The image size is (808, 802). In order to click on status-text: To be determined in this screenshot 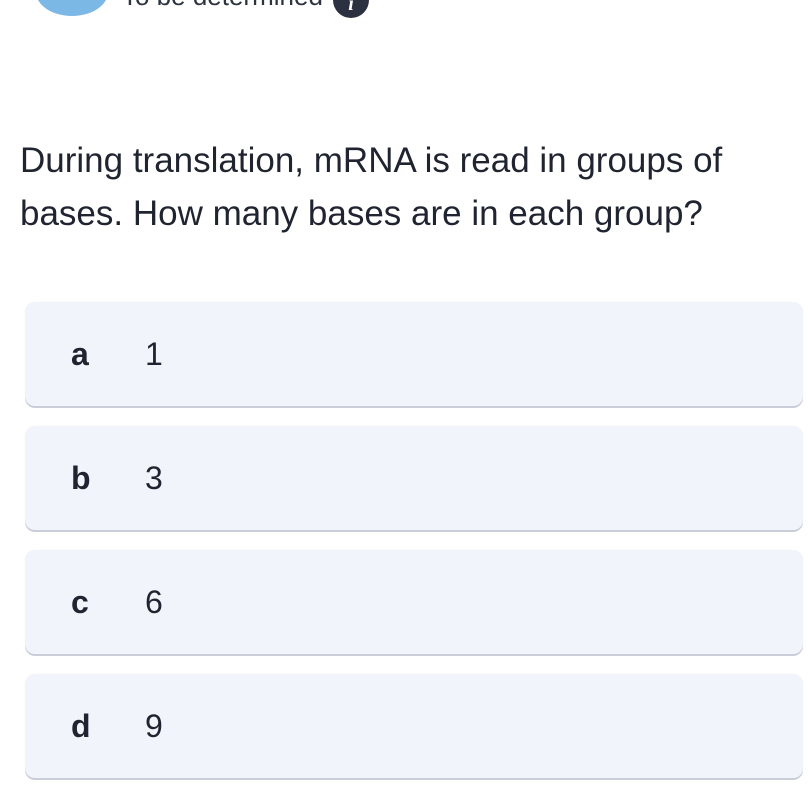, I will do `click(222, 4)`.